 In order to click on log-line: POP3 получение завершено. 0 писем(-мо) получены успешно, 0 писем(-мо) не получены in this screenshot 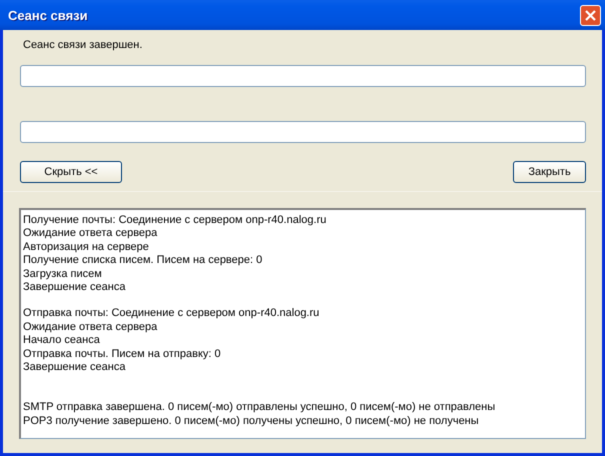, I will do `click(251, 421)`.